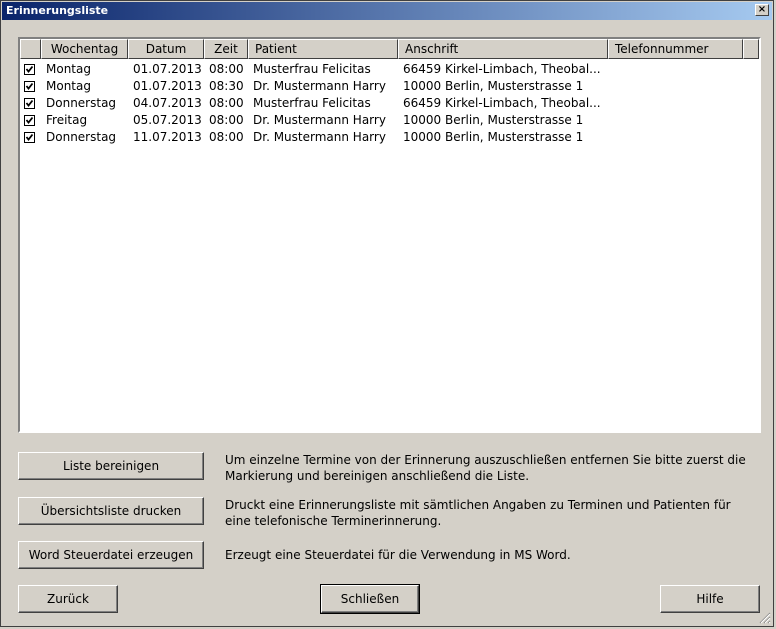 This screenshot has width=776, height=629. What do you see at coordinates (762, 10) in the screenshot?
I see `close-icon: ×` at bounding box center [762, 10].